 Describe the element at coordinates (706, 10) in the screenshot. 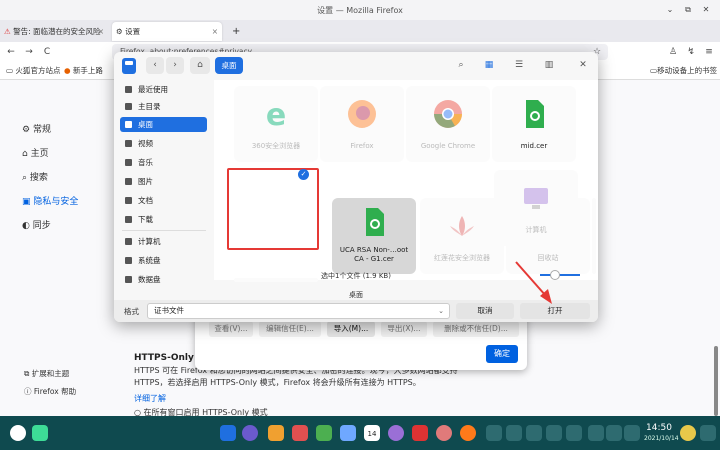

I see `close-window-button: ✕` at that location.